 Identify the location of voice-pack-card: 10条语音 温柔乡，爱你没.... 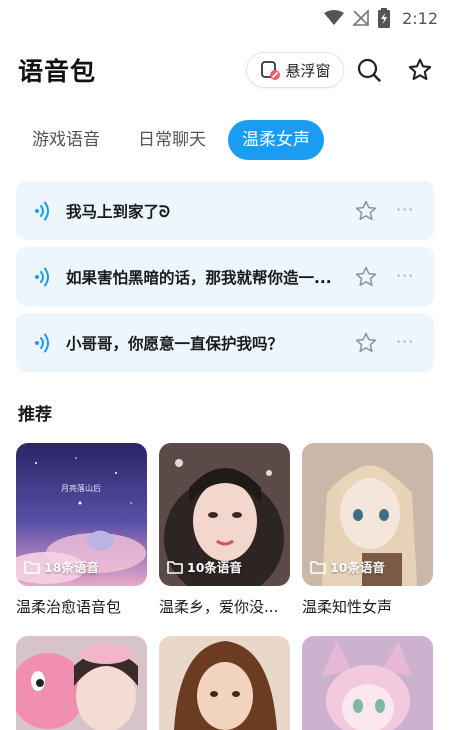
(224, 530).